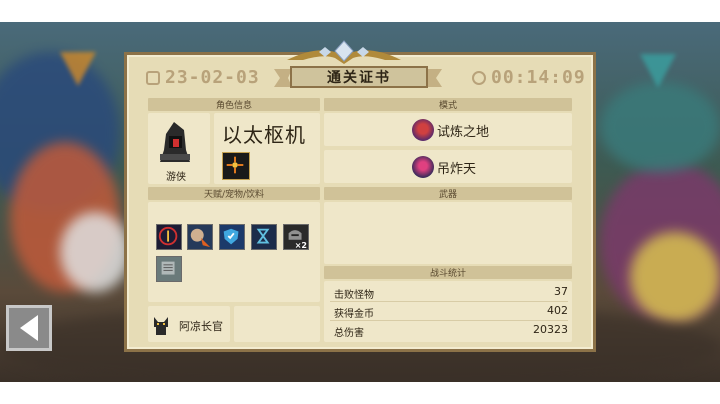 This screenshot has width=720, height=404. What do you see at coordinates (344, 52) in the screenshot?
I see `certificate-crest-ornament` at bounding box center [344, 52].